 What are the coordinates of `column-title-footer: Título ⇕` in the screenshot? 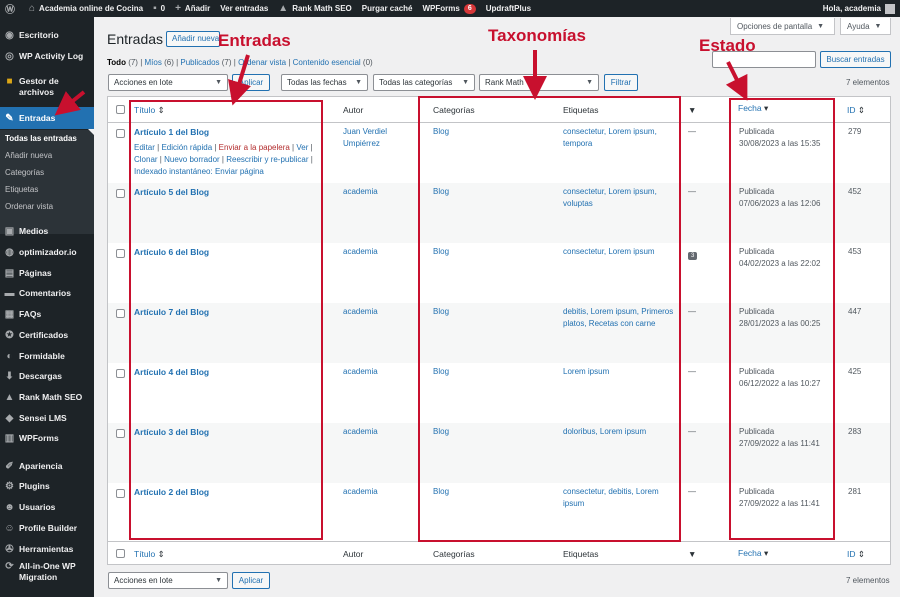 It's located at (149, 554).